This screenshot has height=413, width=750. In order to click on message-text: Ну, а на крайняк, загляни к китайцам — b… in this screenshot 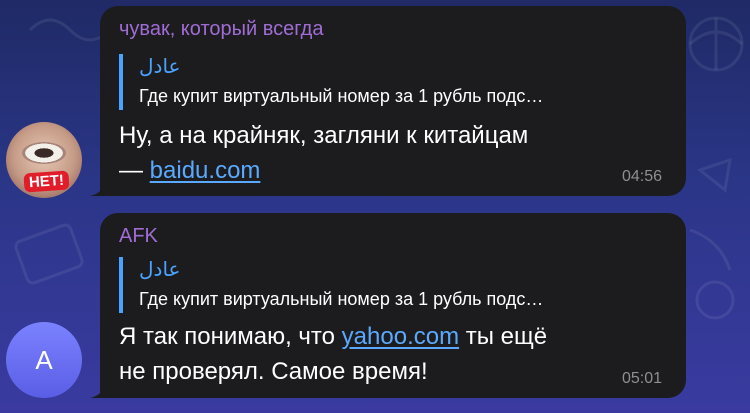, I will do `click(389, 153)`.